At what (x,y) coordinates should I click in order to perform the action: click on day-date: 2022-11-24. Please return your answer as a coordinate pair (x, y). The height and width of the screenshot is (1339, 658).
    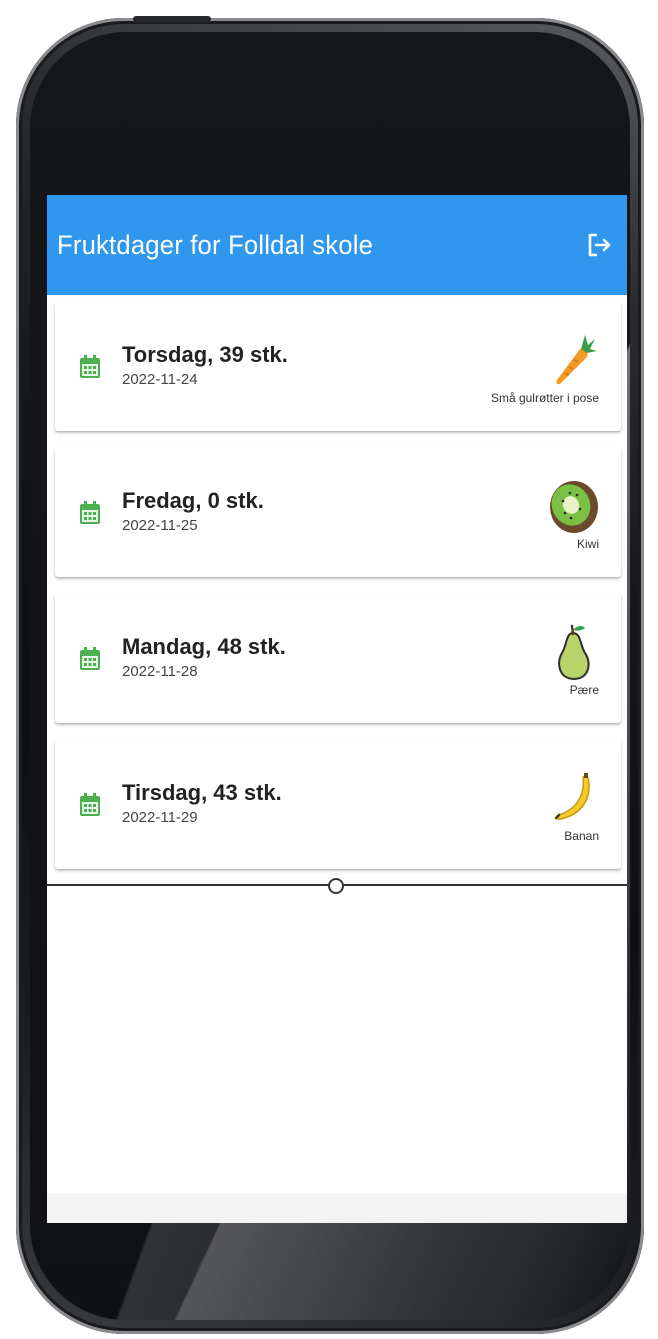
    Looking at the image, I should click on (160, 379).